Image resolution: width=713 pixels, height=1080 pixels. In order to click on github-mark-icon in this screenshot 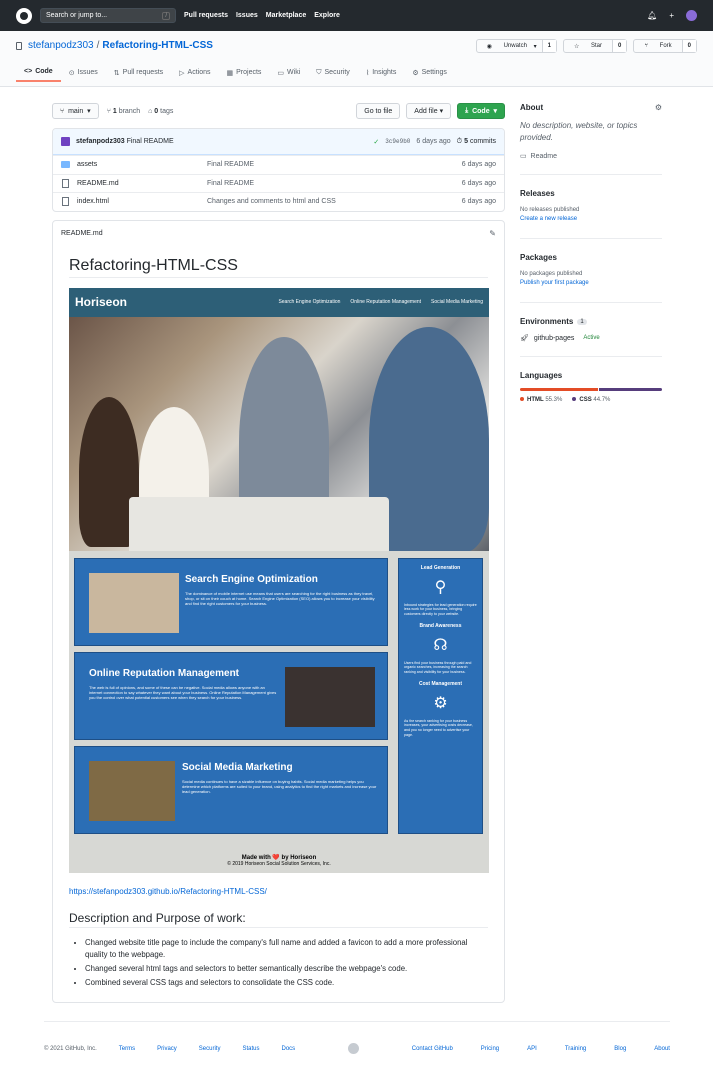, I will do `click(353, 1048)`.